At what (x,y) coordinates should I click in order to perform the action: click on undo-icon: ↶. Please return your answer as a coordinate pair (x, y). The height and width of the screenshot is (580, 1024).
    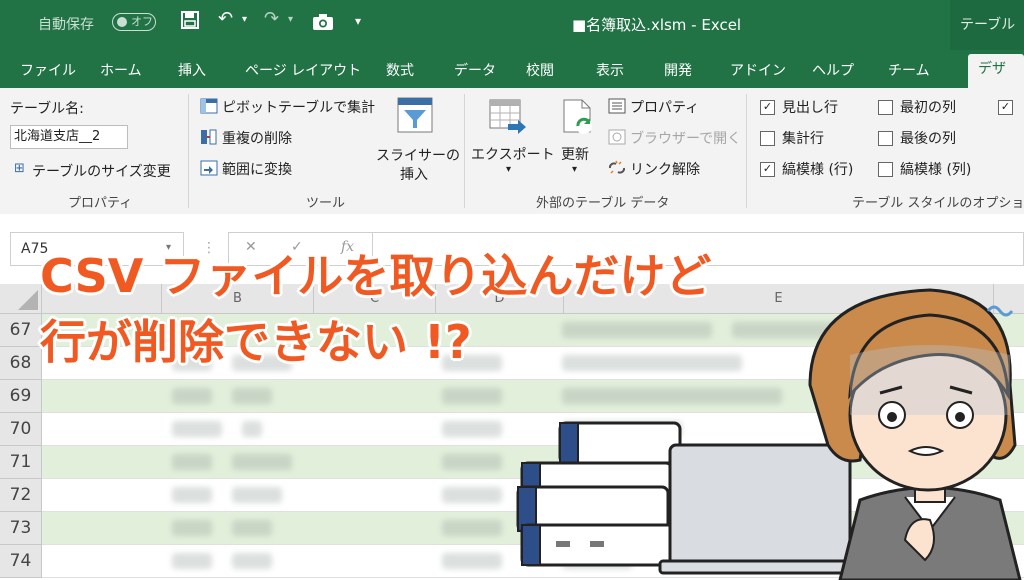
    Looking at the image, I should click on (225, 18).